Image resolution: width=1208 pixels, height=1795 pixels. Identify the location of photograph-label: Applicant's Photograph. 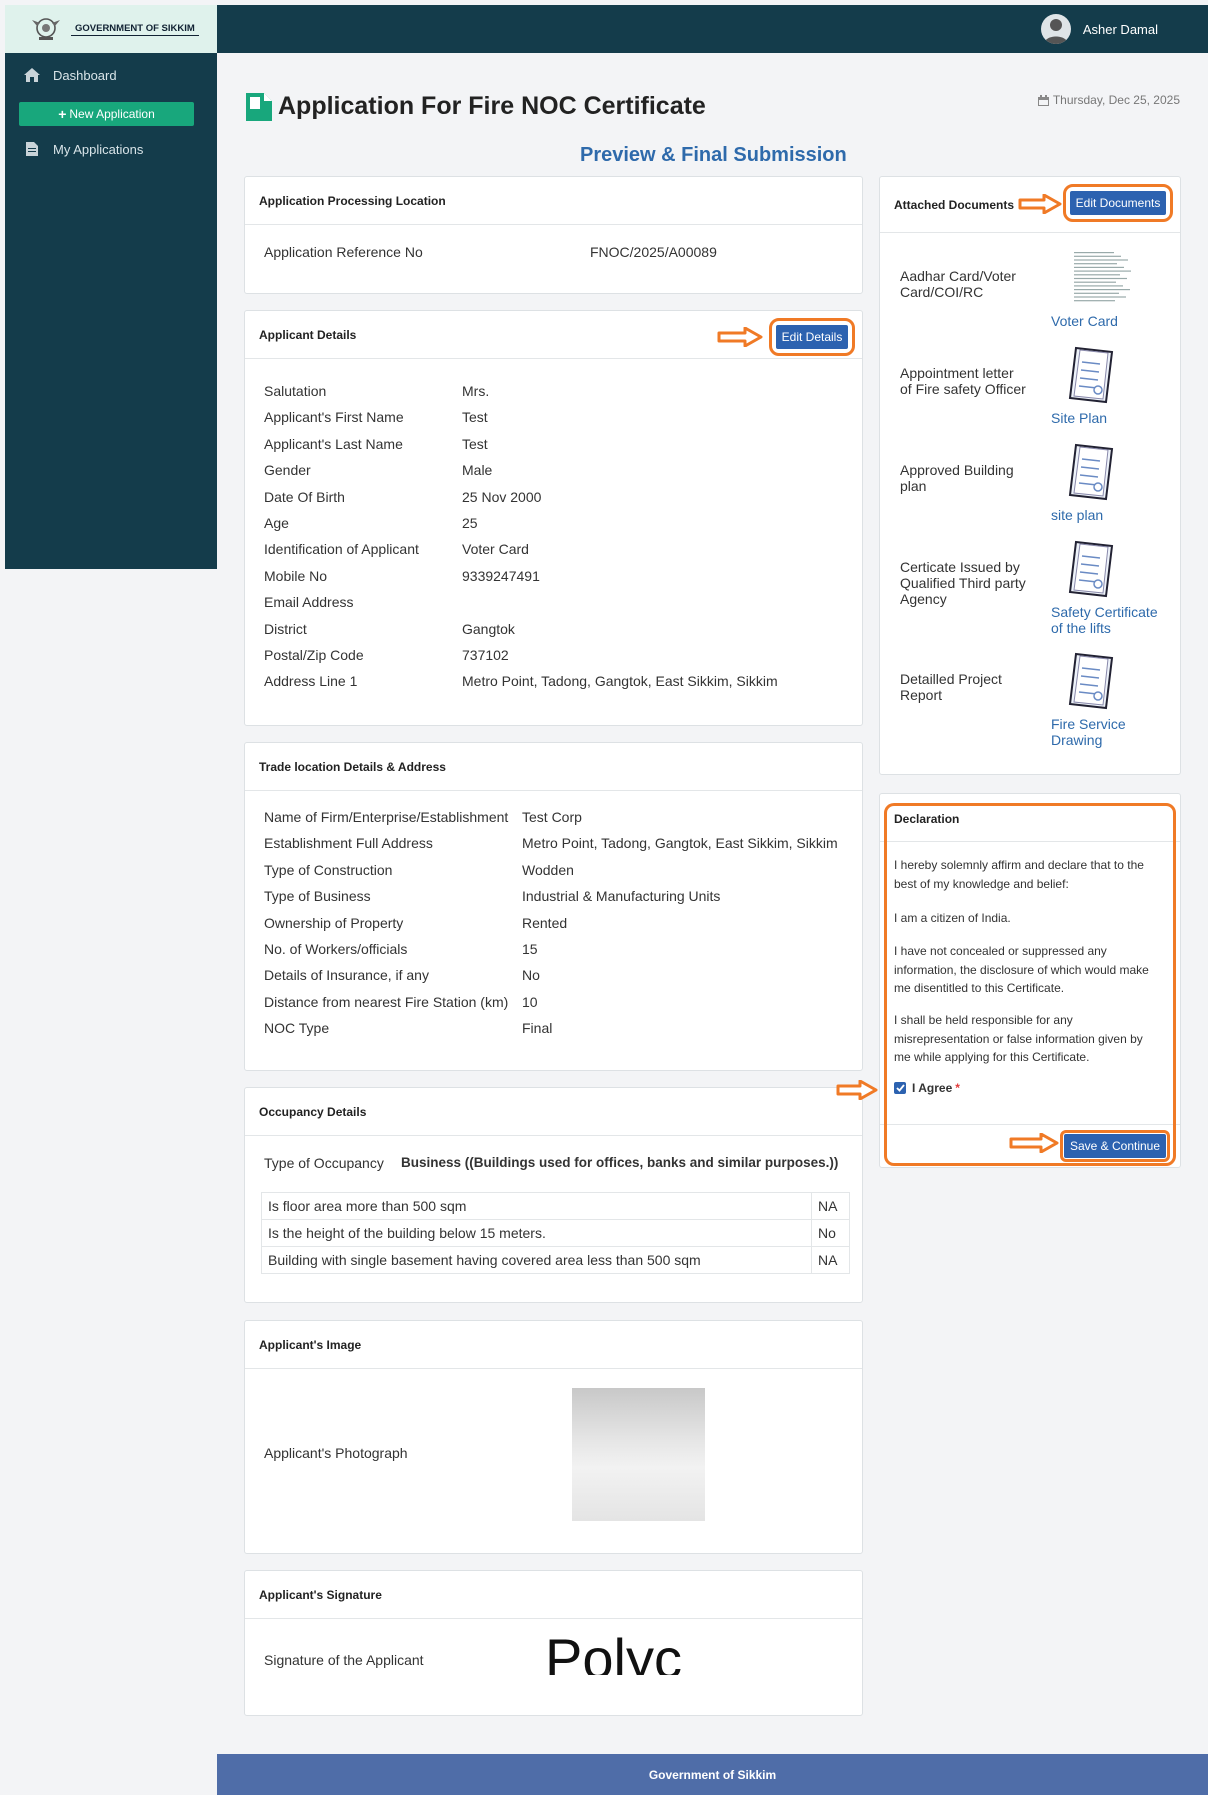
(336, 1453).